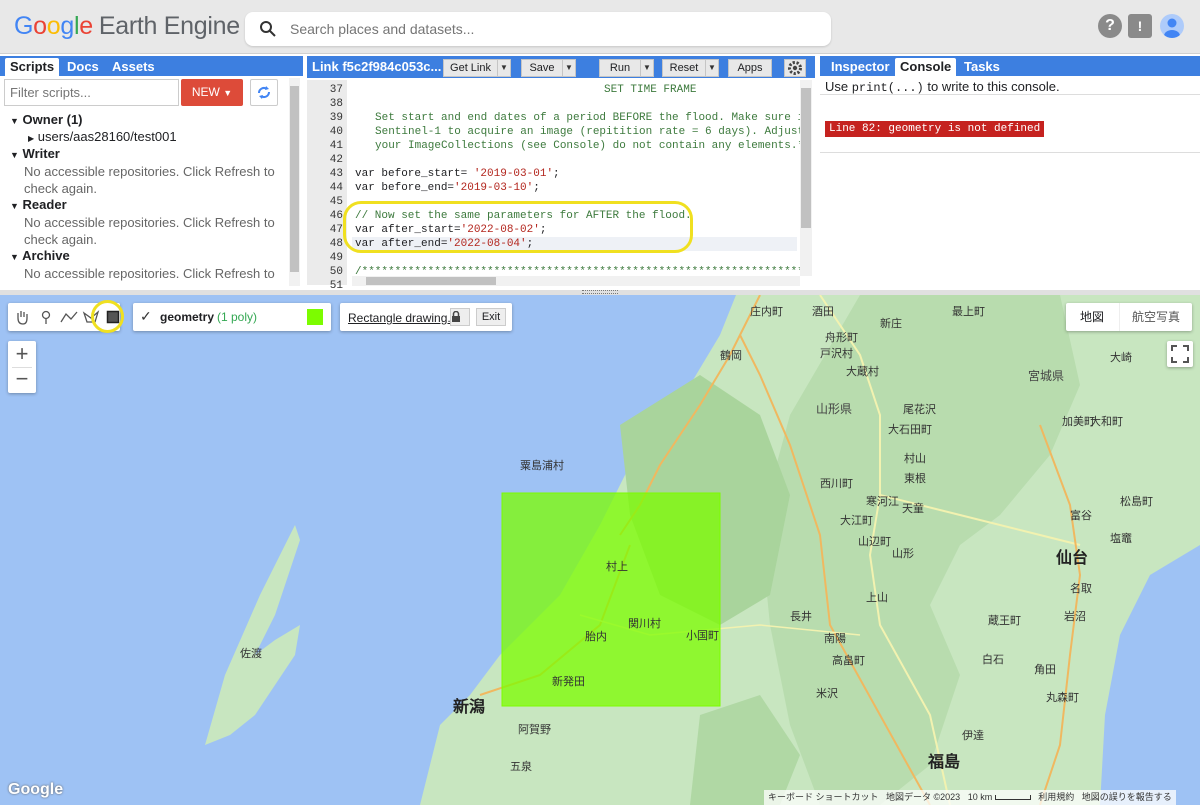 This screenshot has width=1200, height=805. I want to click on map-label-natori: 名取, so click(1081, 589).